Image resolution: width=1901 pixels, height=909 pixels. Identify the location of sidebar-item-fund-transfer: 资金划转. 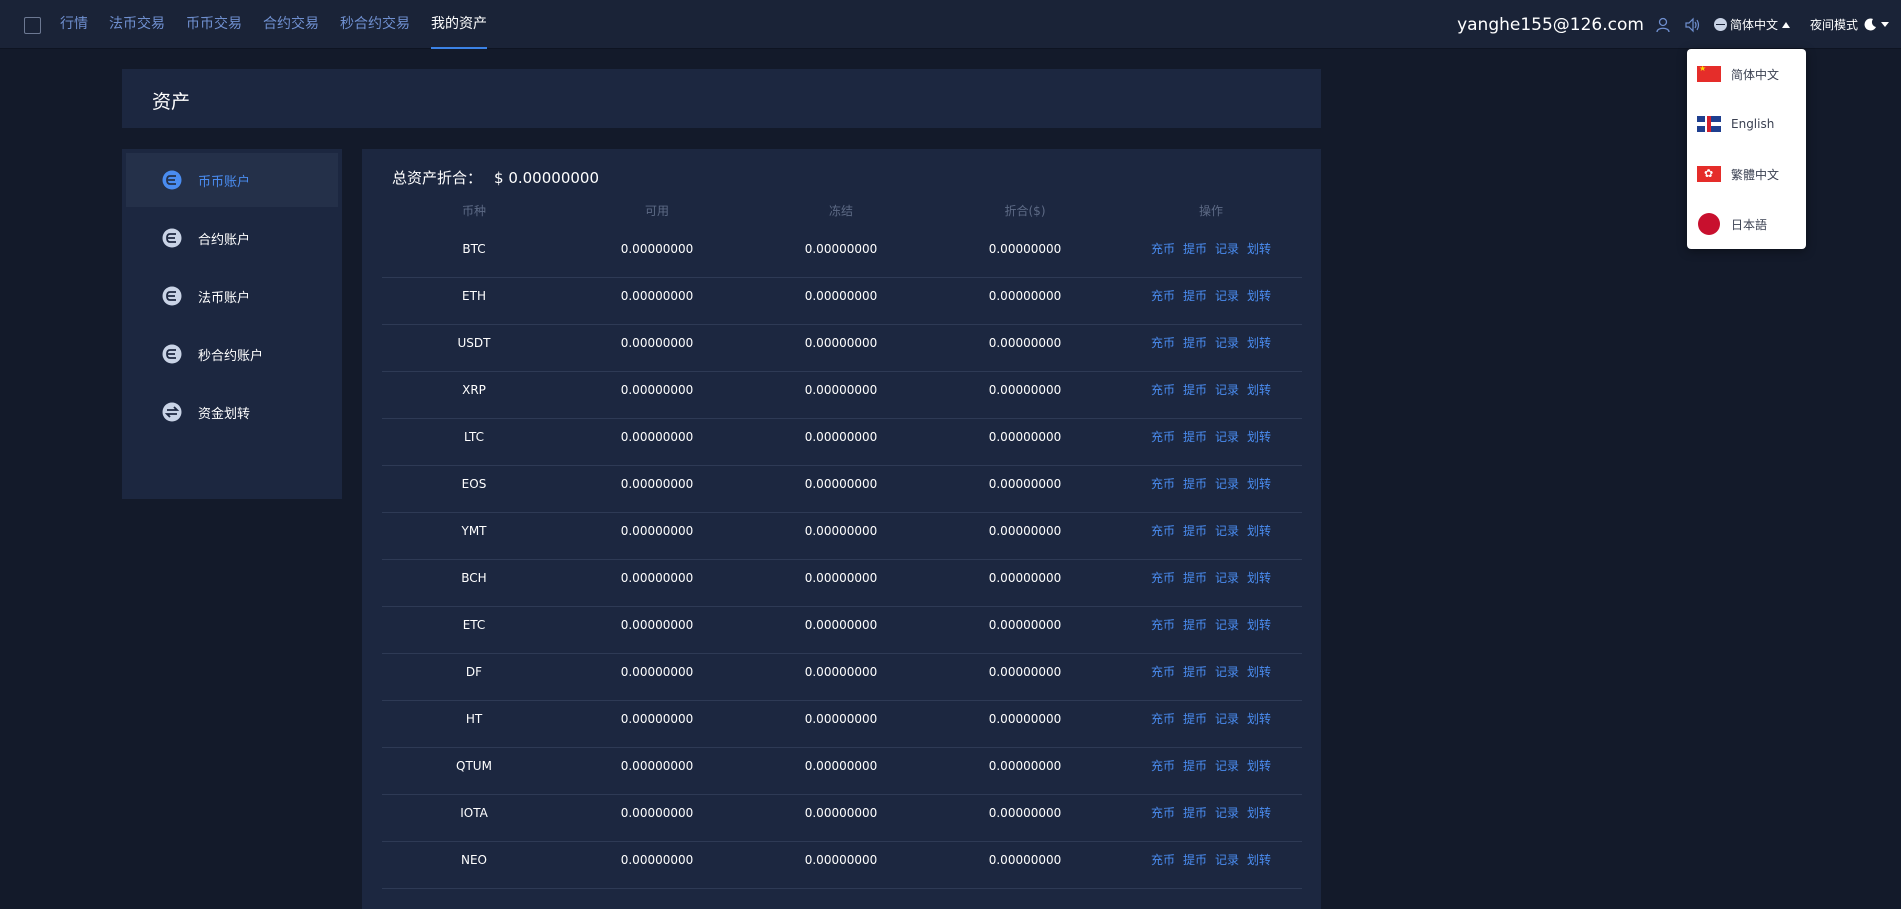
(232, 412).